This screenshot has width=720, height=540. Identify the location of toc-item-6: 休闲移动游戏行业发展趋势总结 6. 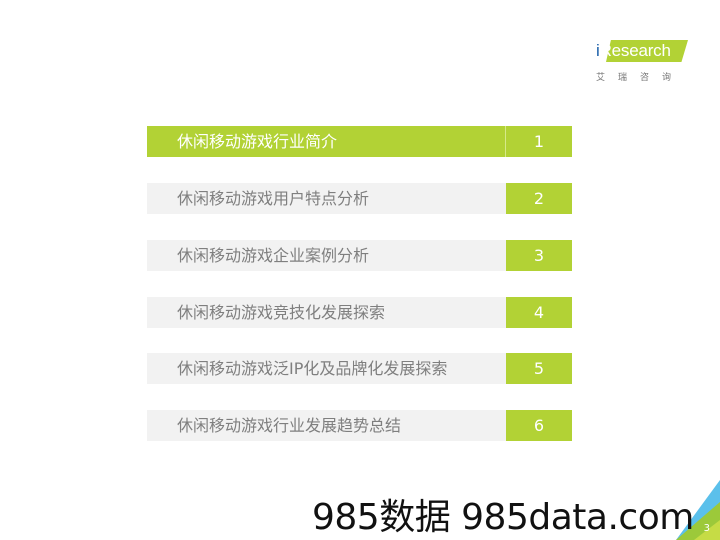
(359, 425).